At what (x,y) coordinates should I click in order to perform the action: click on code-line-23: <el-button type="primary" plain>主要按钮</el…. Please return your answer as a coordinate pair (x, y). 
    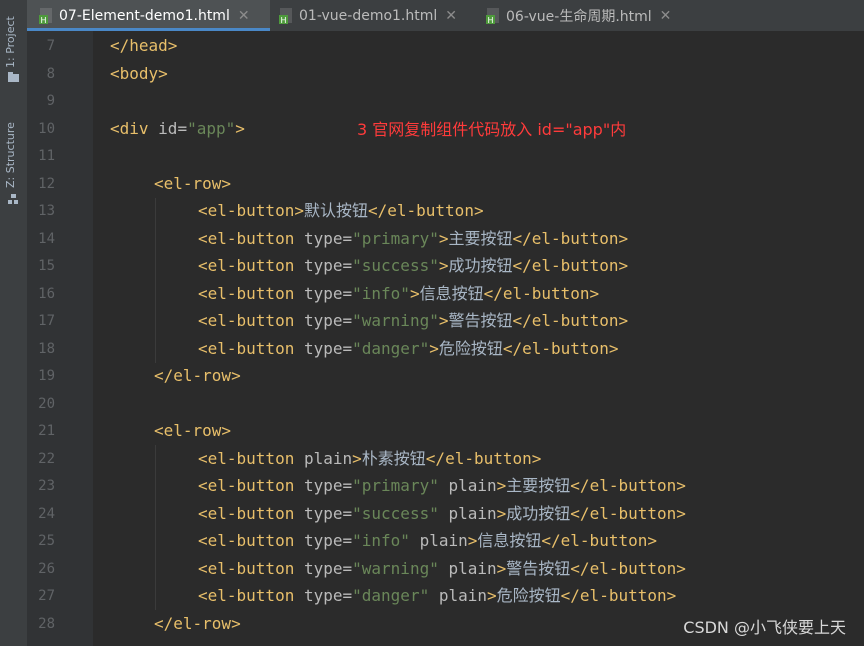
    Looking at the image, I should click on (442, 486).